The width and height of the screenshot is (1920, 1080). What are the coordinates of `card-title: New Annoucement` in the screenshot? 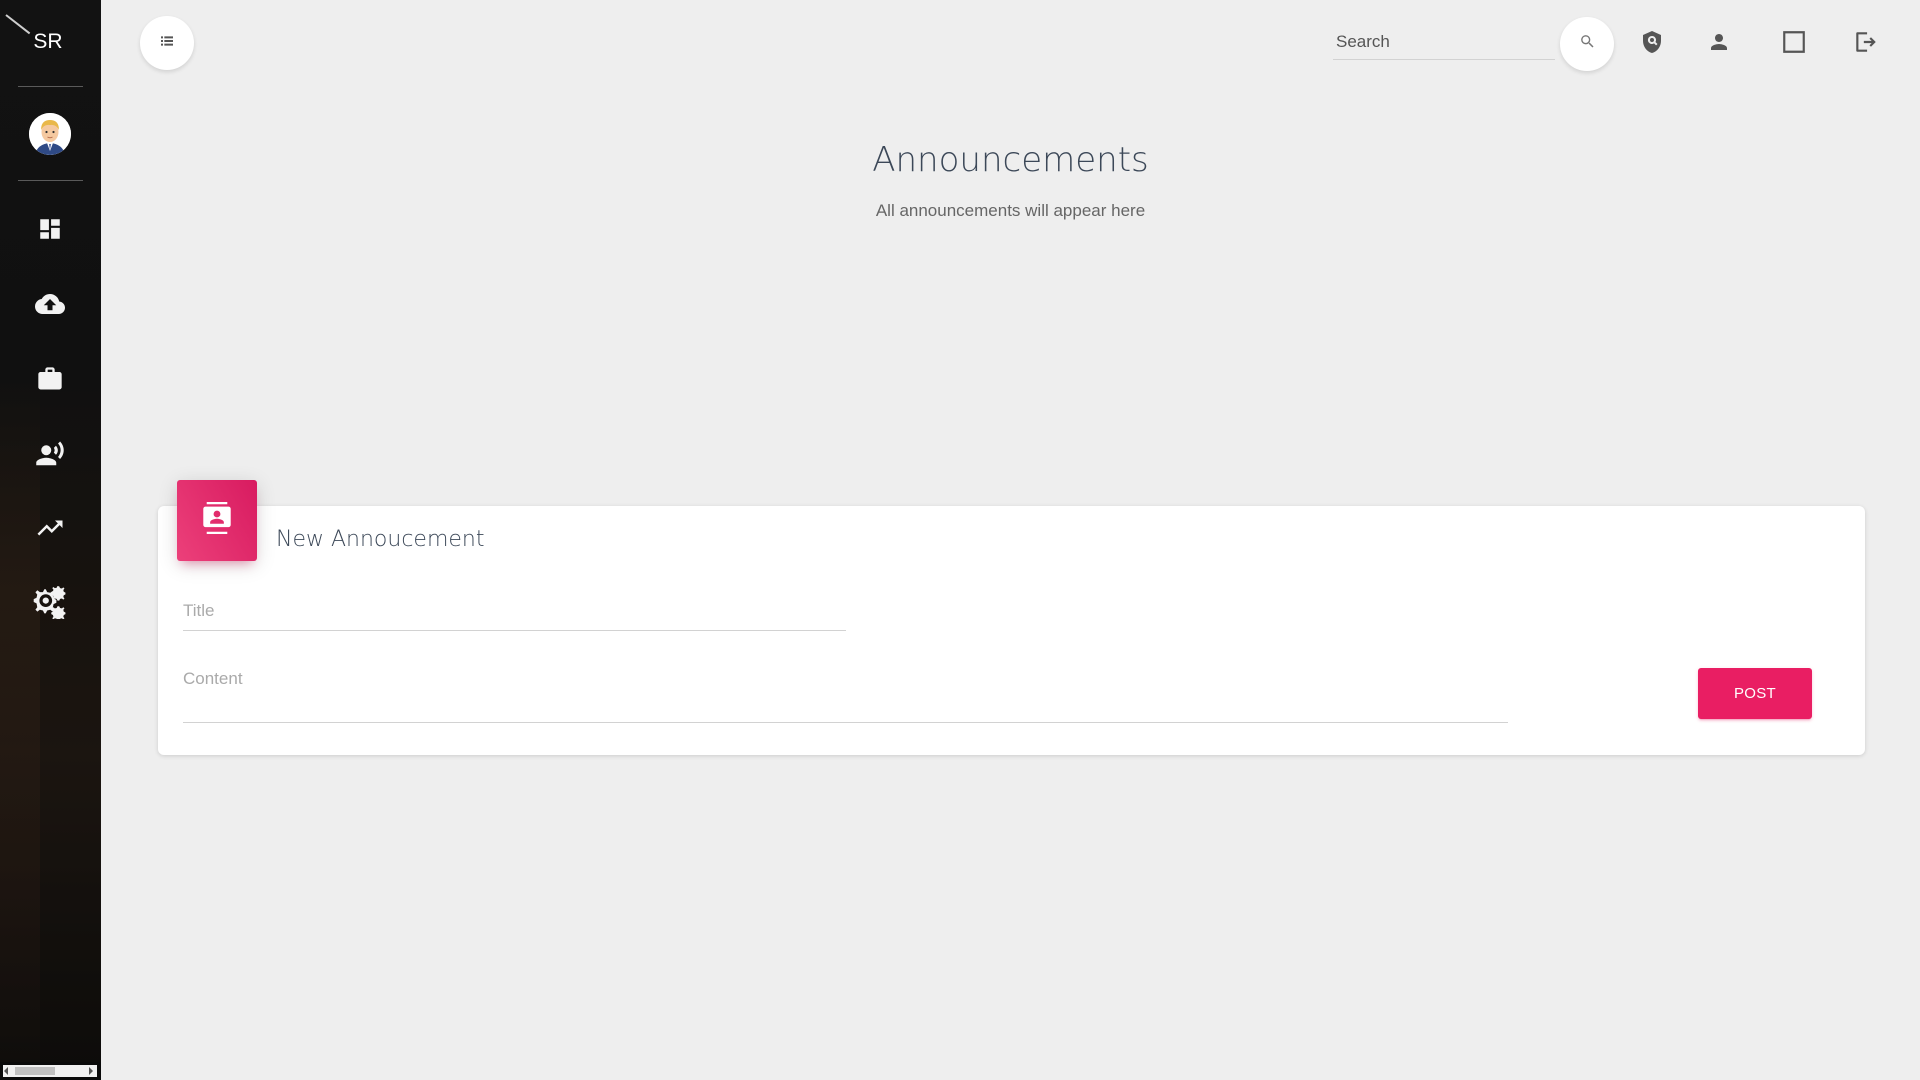 It's located at (380, 539).